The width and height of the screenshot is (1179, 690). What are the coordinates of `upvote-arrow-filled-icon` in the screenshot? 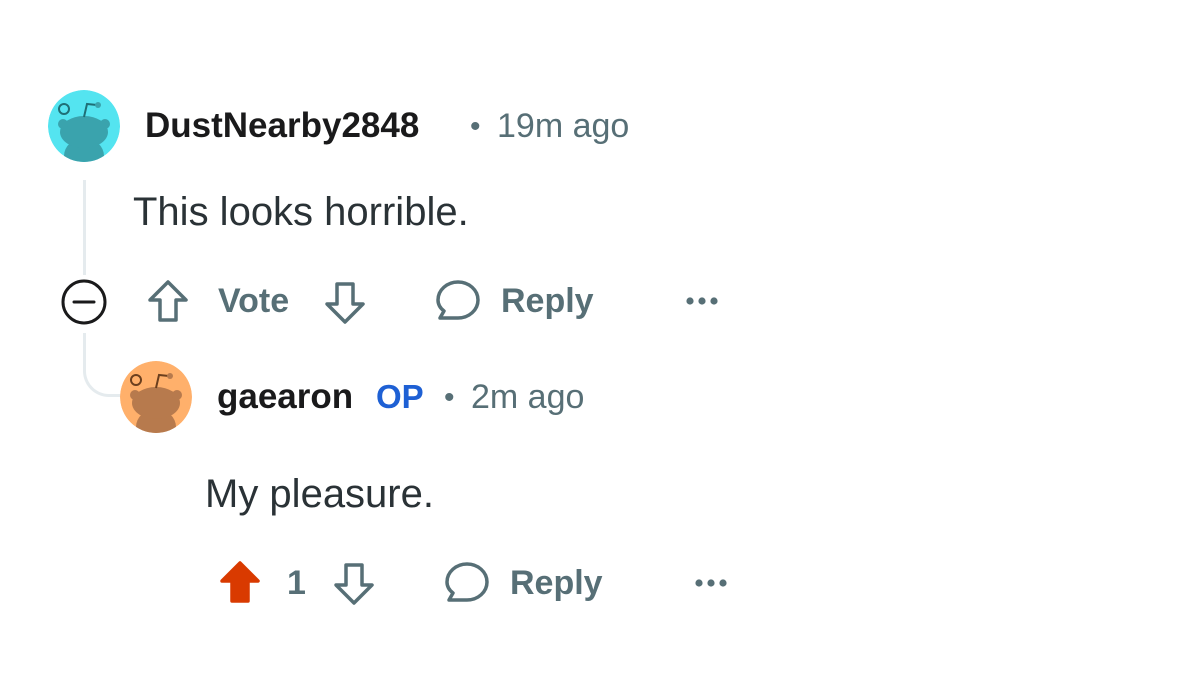 It's located at (240, 582).